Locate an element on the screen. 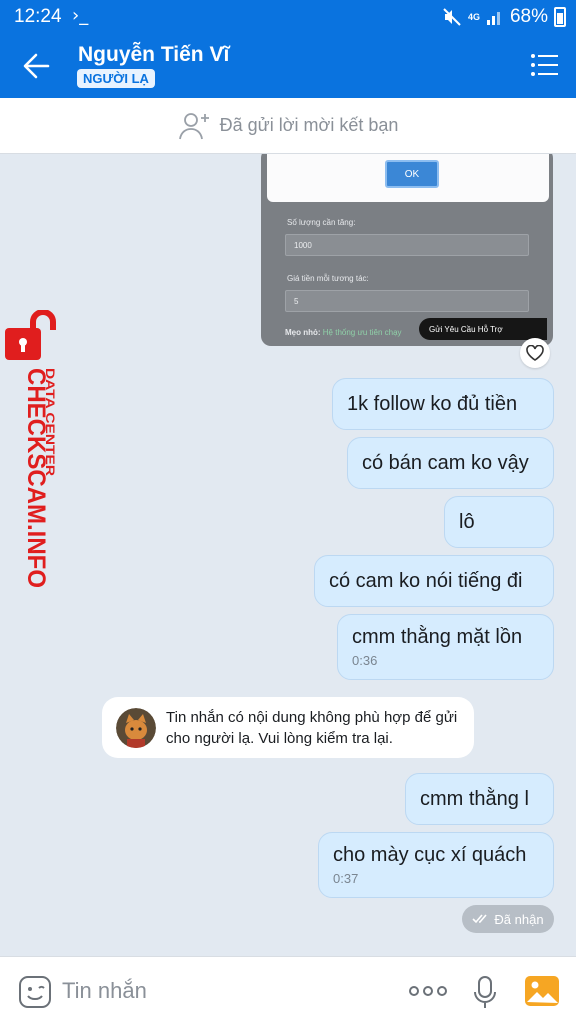 Image resolution: width=576 pixels, height=1024 pixels. message-bubble: có cam ko nói tiếng đi is located at coordinates (434, 581).